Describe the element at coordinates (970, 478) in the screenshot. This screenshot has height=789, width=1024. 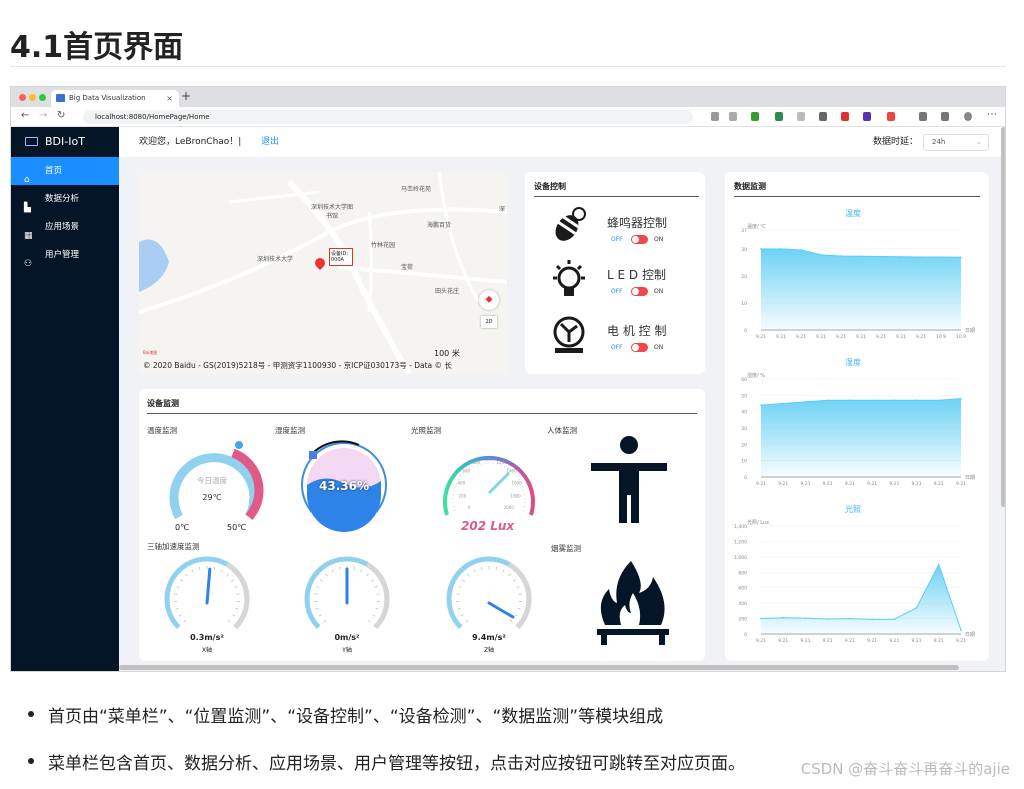
I see `x-axis-label: 日期` at that location.